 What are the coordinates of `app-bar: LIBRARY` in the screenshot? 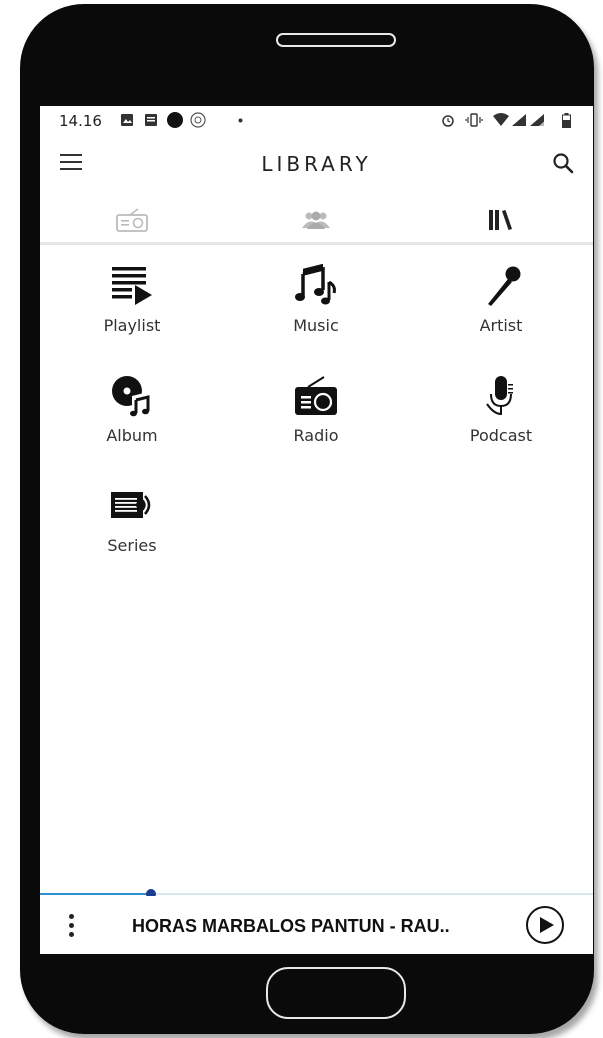 It's located at (316, 164).